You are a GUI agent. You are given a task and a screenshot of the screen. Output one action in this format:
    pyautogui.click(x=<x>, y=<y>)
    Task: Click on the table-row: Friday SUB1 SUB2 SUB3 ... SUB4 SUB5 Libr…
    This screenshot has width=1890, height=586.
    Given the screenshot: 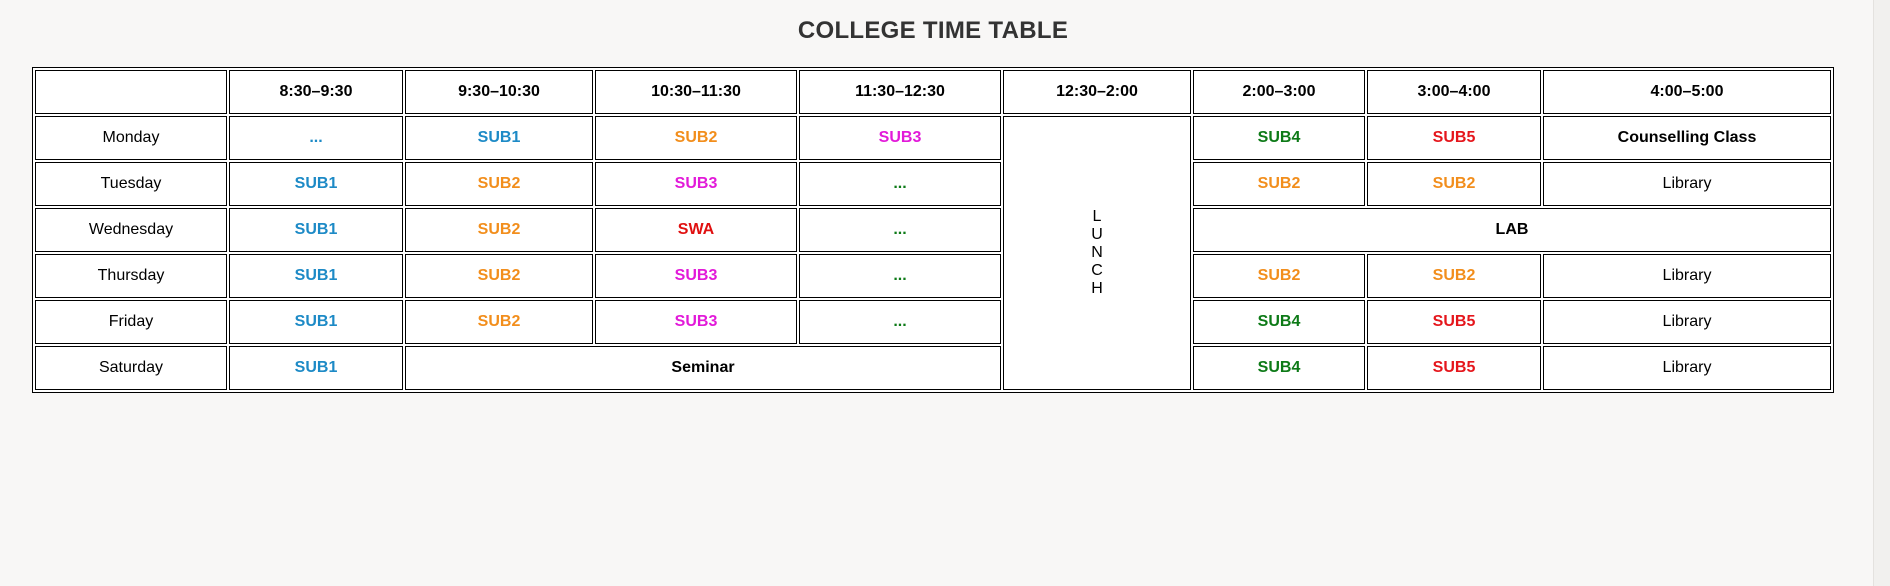 What is the action you would take?
    pyautogui.click(x=933, y=322)
    